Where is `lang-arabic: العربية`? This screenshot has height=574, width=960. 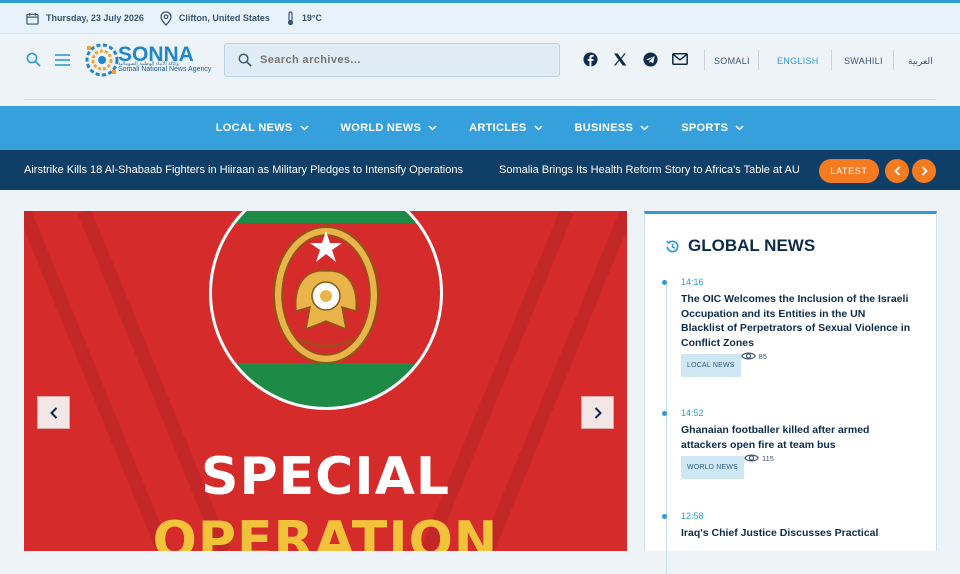 lang-arabic: العربية is located at coordinates (920, 61).